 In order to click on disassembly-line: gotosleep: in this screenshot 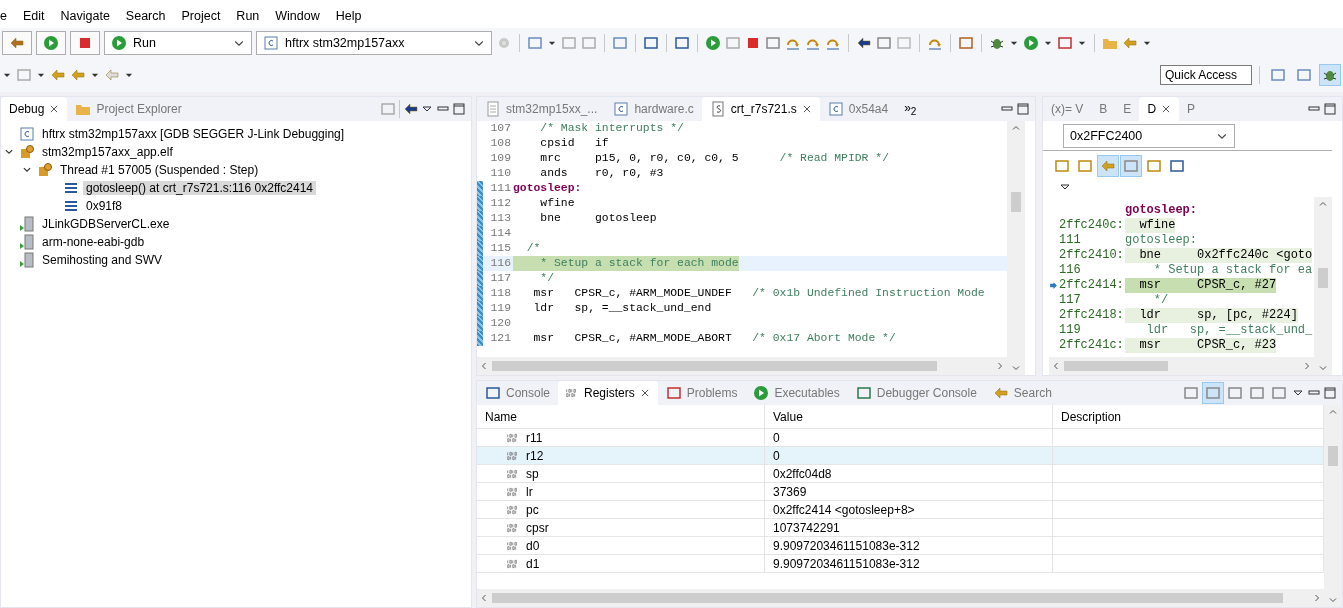, I will do `click(1161, 210)`.